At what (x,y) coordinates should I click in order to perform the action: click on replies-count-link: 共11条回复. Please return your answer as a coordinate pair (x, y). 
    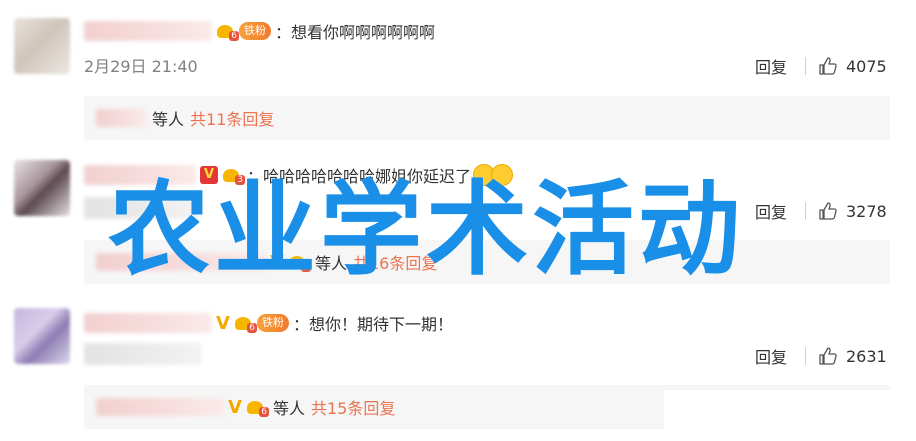
    Looking at the image, I should click on (232, 118).